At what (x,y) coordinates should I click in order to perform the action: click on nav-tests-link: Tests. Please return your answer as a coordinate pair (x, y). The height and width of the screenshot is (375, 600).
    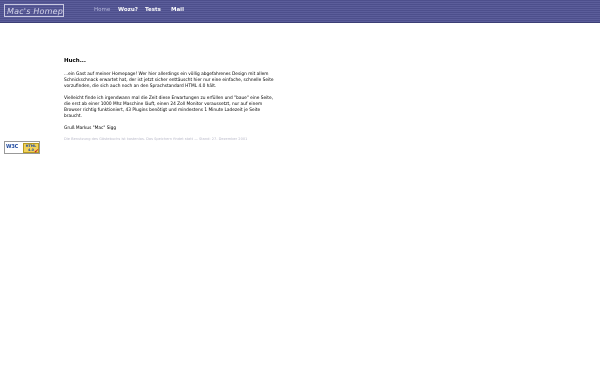
    Looking at the image, I should click on (153, 10).